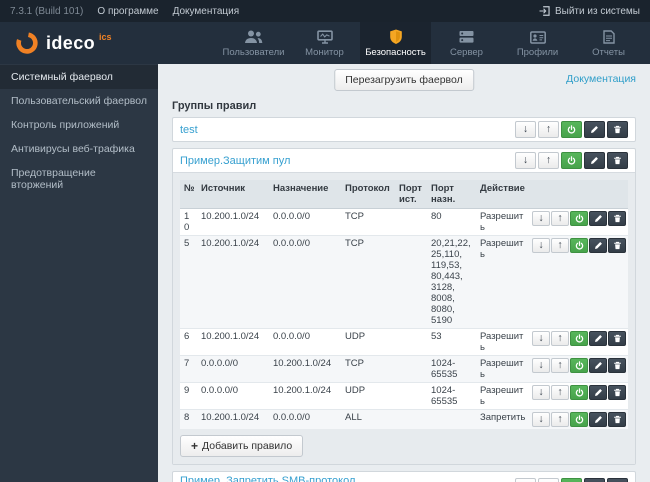  What do you see at coordinates (65, 125) in the screenshot?
I see `sidebar-item-label: Контроль приложений` at bounding box center [65, 125].